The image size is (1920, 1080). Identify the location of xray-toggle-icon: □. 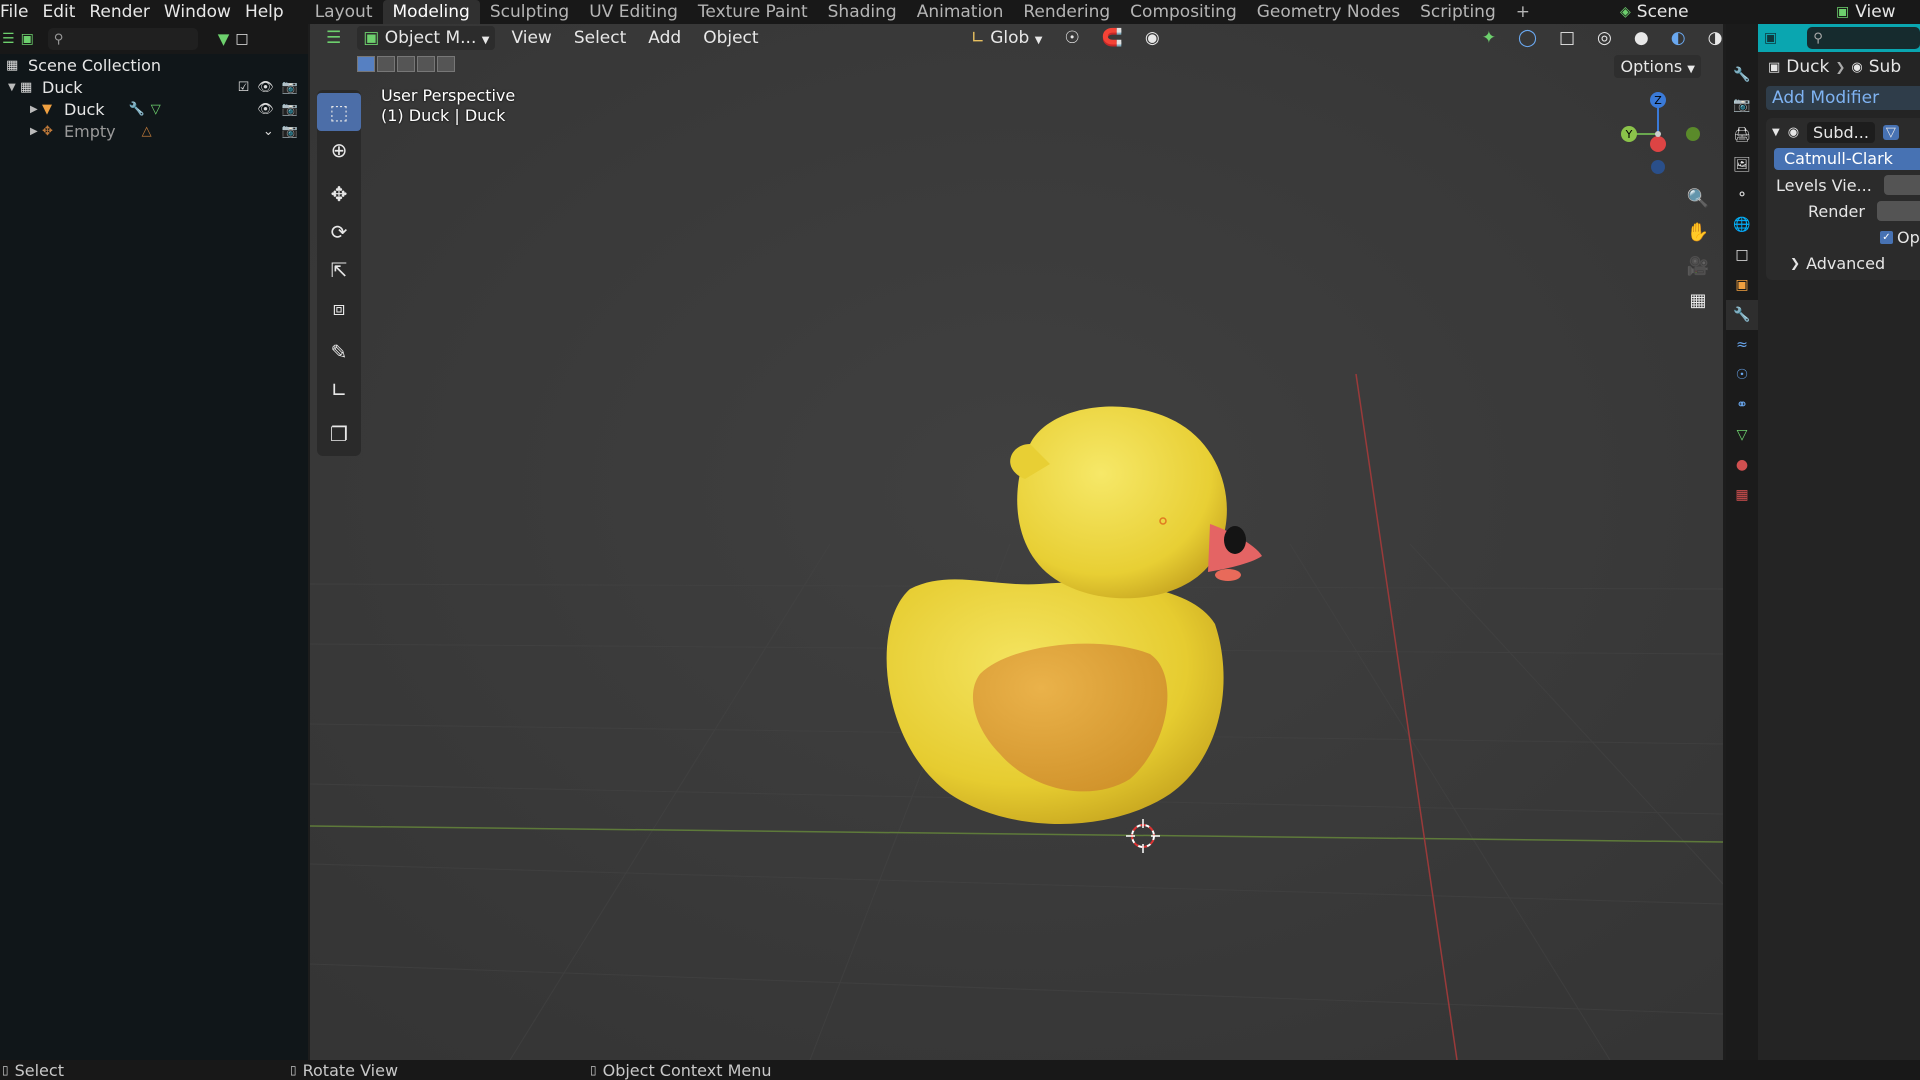
(1567, 38).